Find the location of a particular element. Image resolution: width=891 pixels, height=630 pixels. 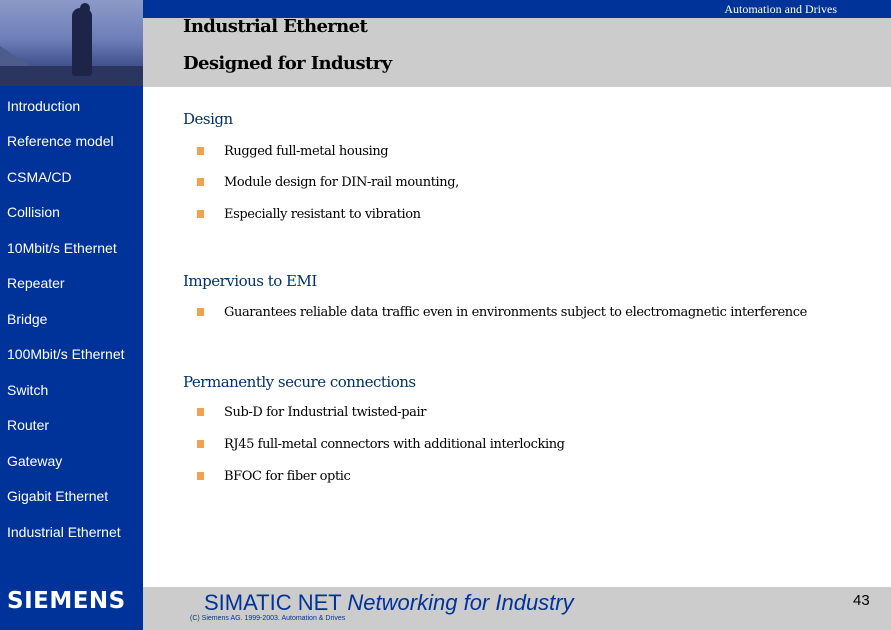

page-title-line2: Designed for Industry is located at coordinates (287, 63).